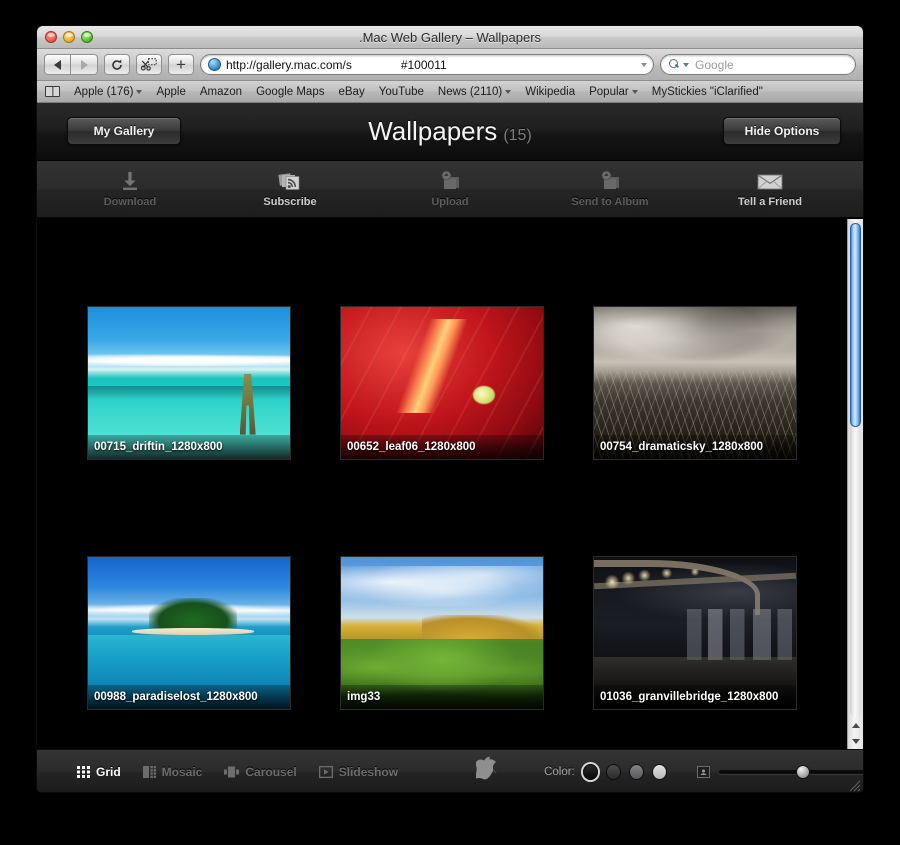 Image resolution: width=900 pixels, height=845 pixels. I want to click on scissors-icon, so click(149, 64).